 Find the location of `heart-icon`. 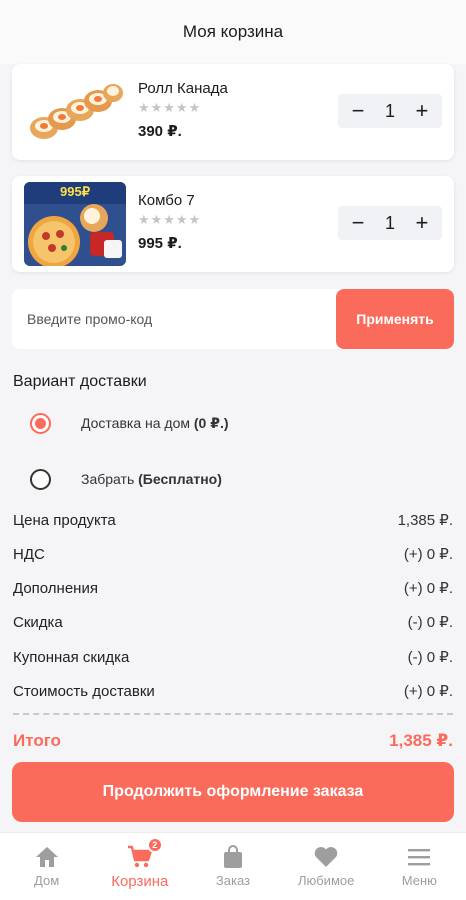

heart-icon is located at coordinates (326, 857).